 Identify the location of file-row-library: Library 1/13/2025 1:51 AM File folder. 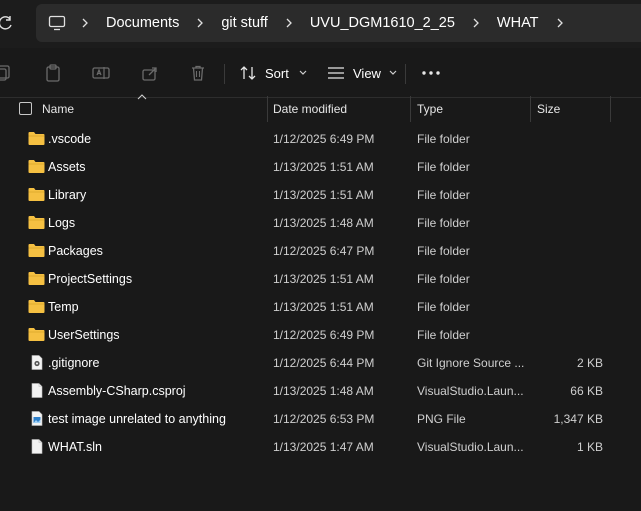
(320, 195).